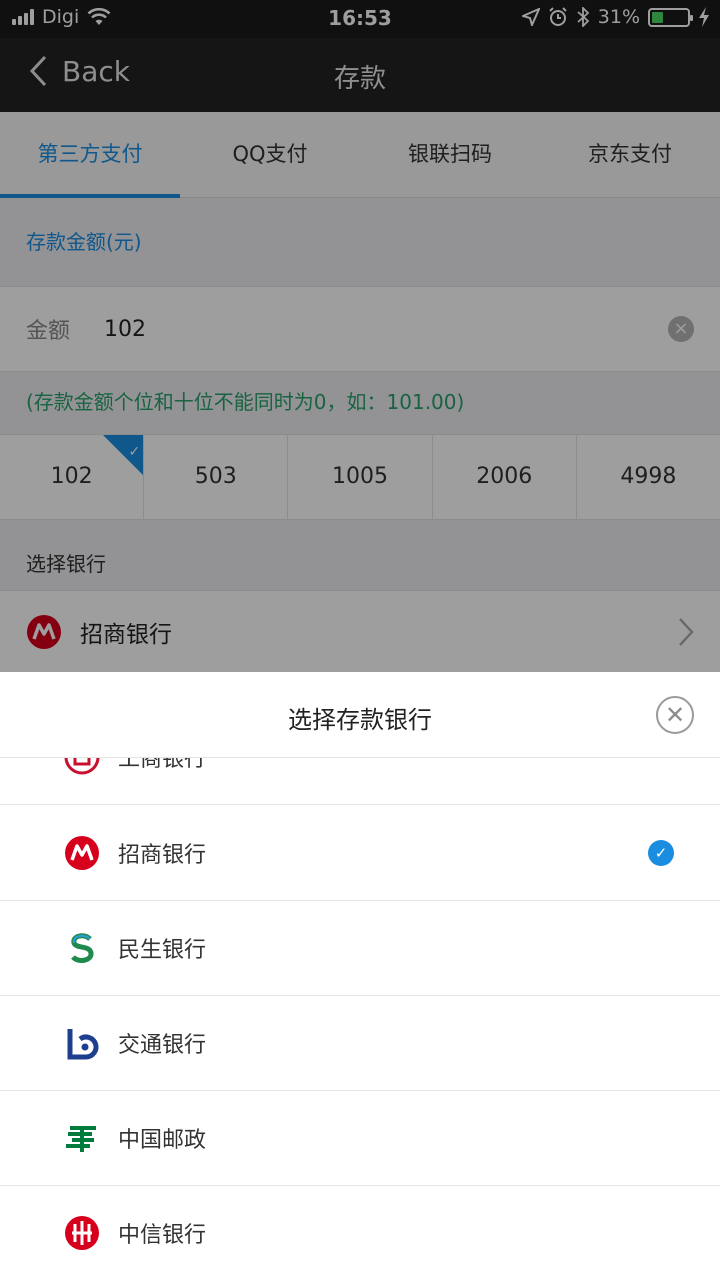 This screenshot has width=720, height=1280. I want to click on close-icon: ✕, so click(675, 715).